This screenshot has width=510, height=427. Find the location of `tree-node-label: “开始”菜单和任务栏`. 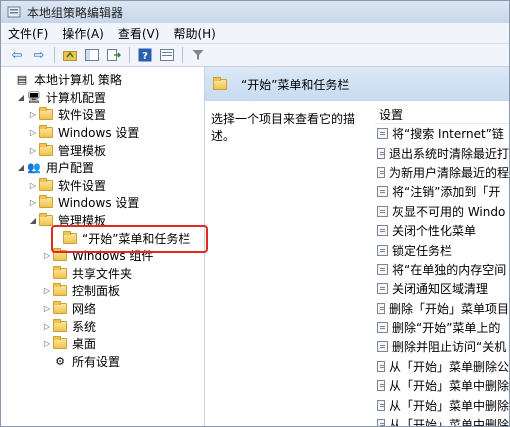

tree-node-label: “开始”菜单和任务栏 is located at coordinates (136, 238).